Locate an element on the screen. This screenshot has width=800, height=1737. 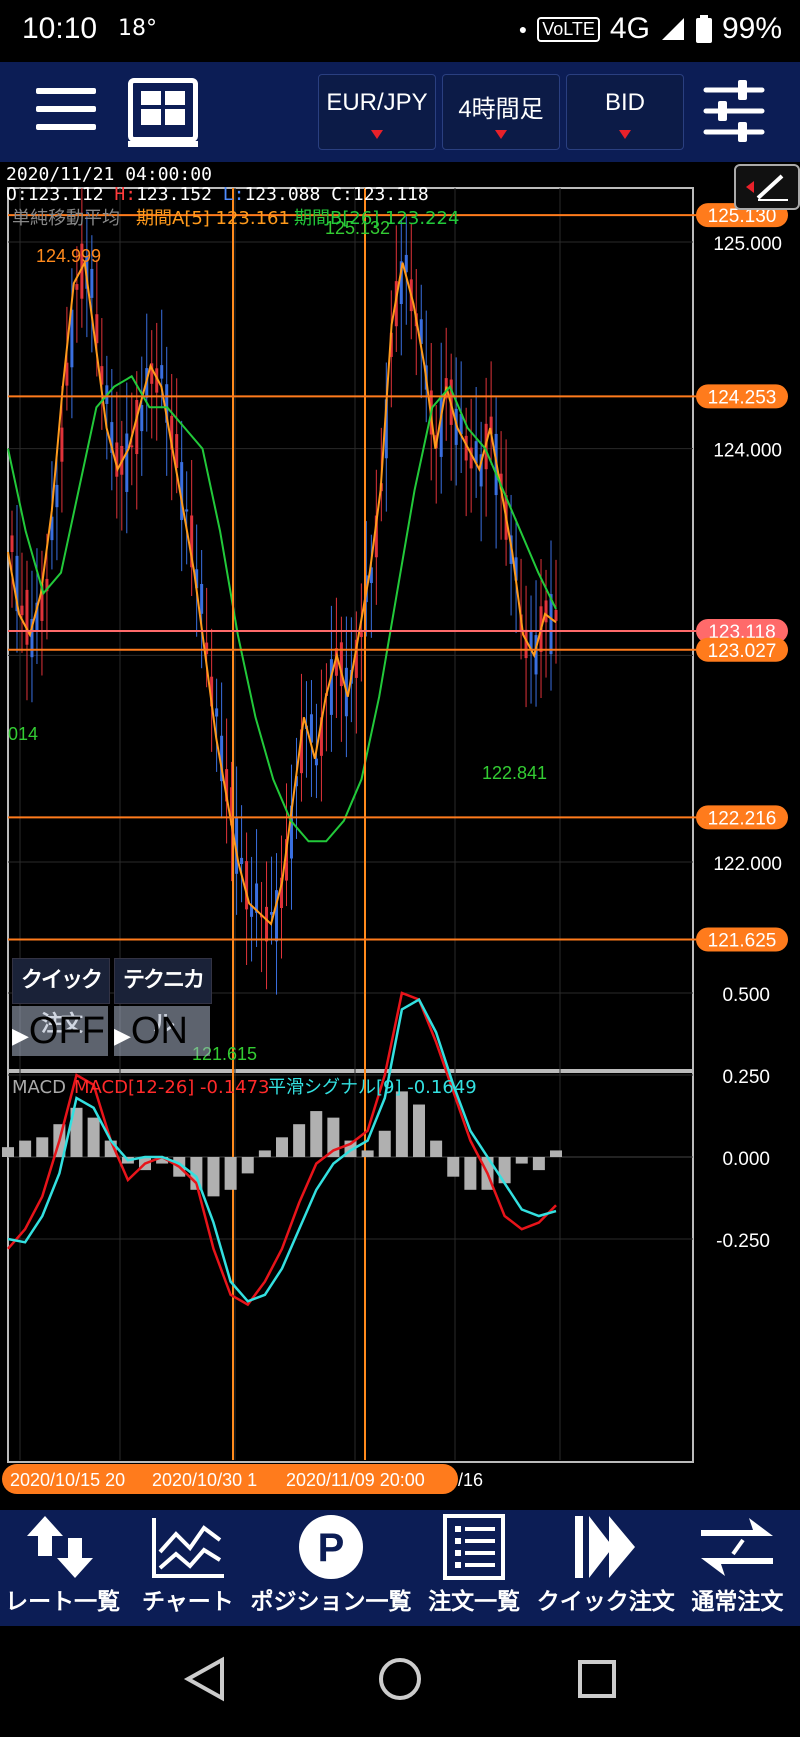
macd-tick-label: -0.250 is located at coordinates (743, 1241).